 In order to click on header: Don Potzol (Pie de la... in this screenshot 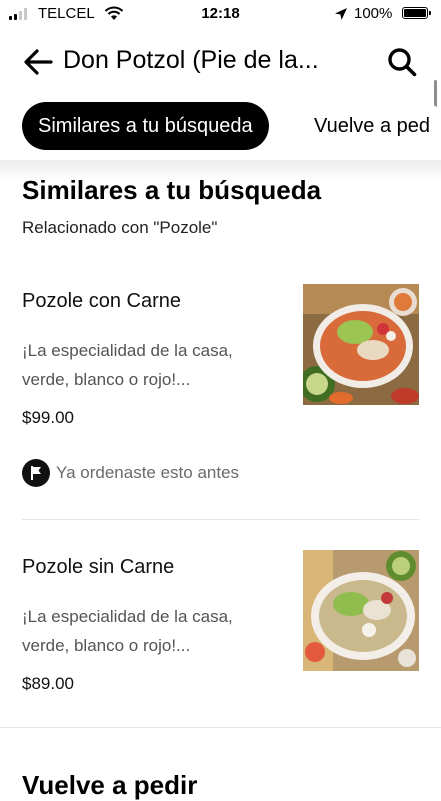, I will do `click(220, 62)`.